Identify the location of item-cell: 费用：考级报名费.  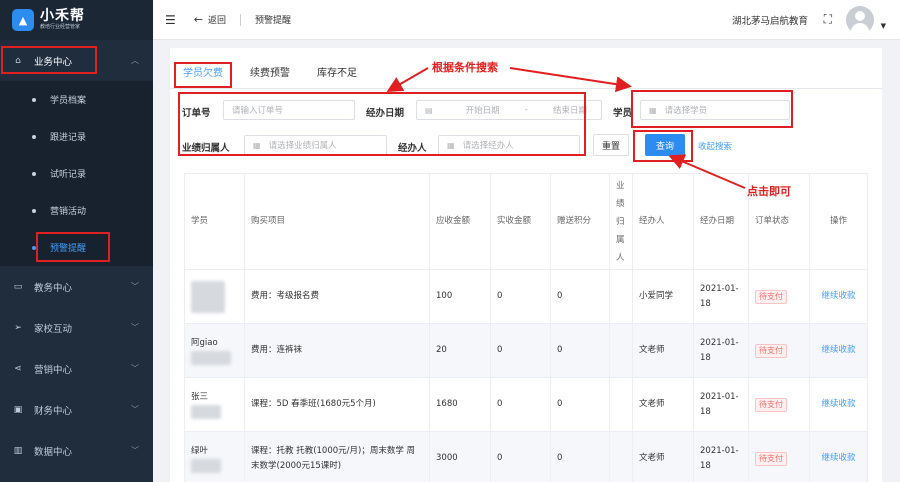
(337, 296).